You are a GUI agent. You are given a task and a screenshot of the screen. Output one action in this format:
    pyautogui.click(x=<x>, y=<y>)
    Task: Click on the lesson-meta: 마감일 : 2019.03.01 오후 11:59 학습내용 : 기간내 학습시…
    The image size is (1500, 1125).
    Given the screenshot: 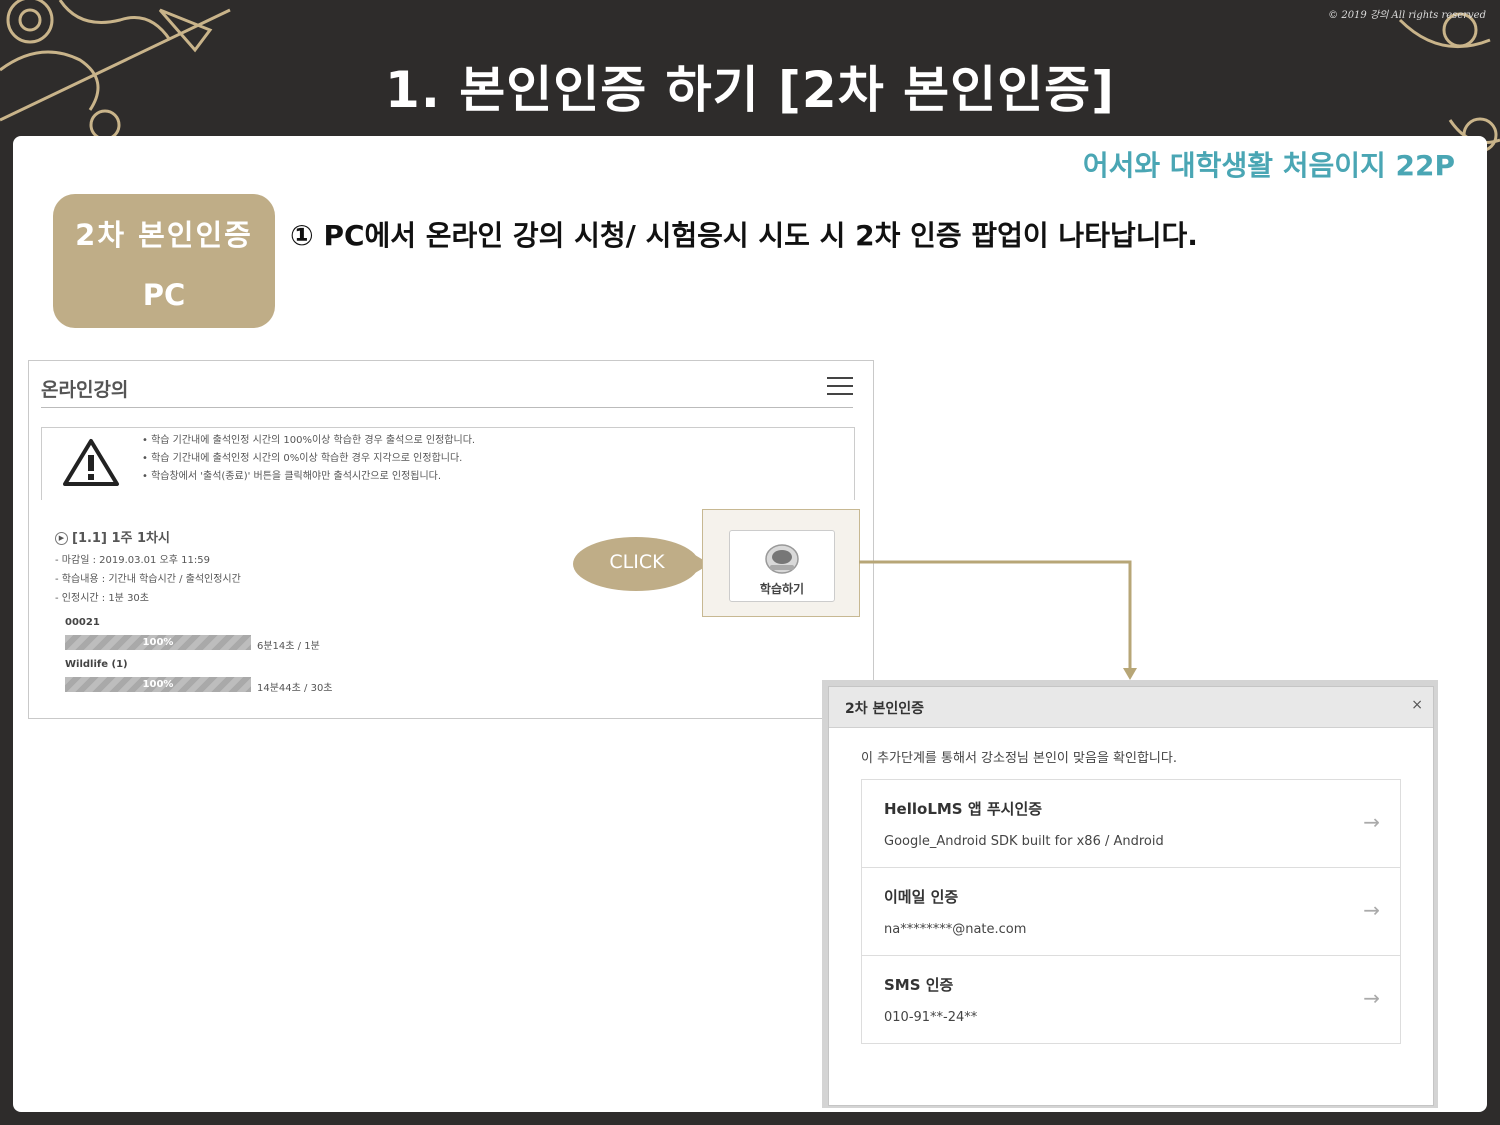 What is the action you would take?
    pyautogui.click(x=148, y=579)
    